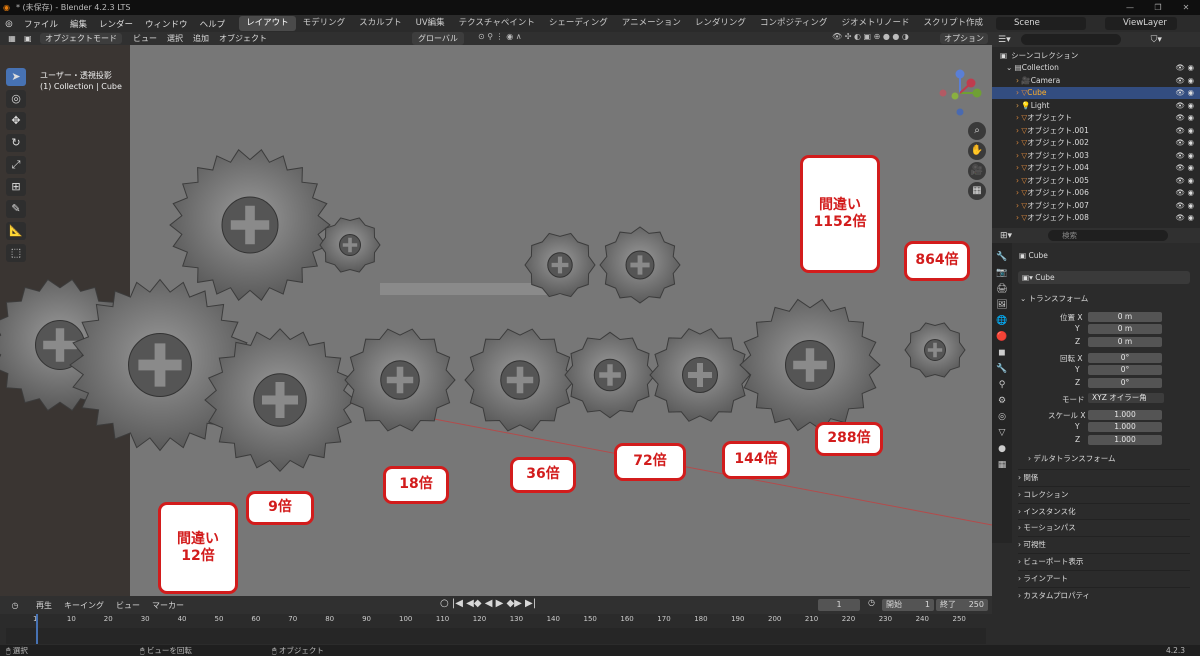  I want to click on tab-compositing: コンポジティング, so click(794, 23).